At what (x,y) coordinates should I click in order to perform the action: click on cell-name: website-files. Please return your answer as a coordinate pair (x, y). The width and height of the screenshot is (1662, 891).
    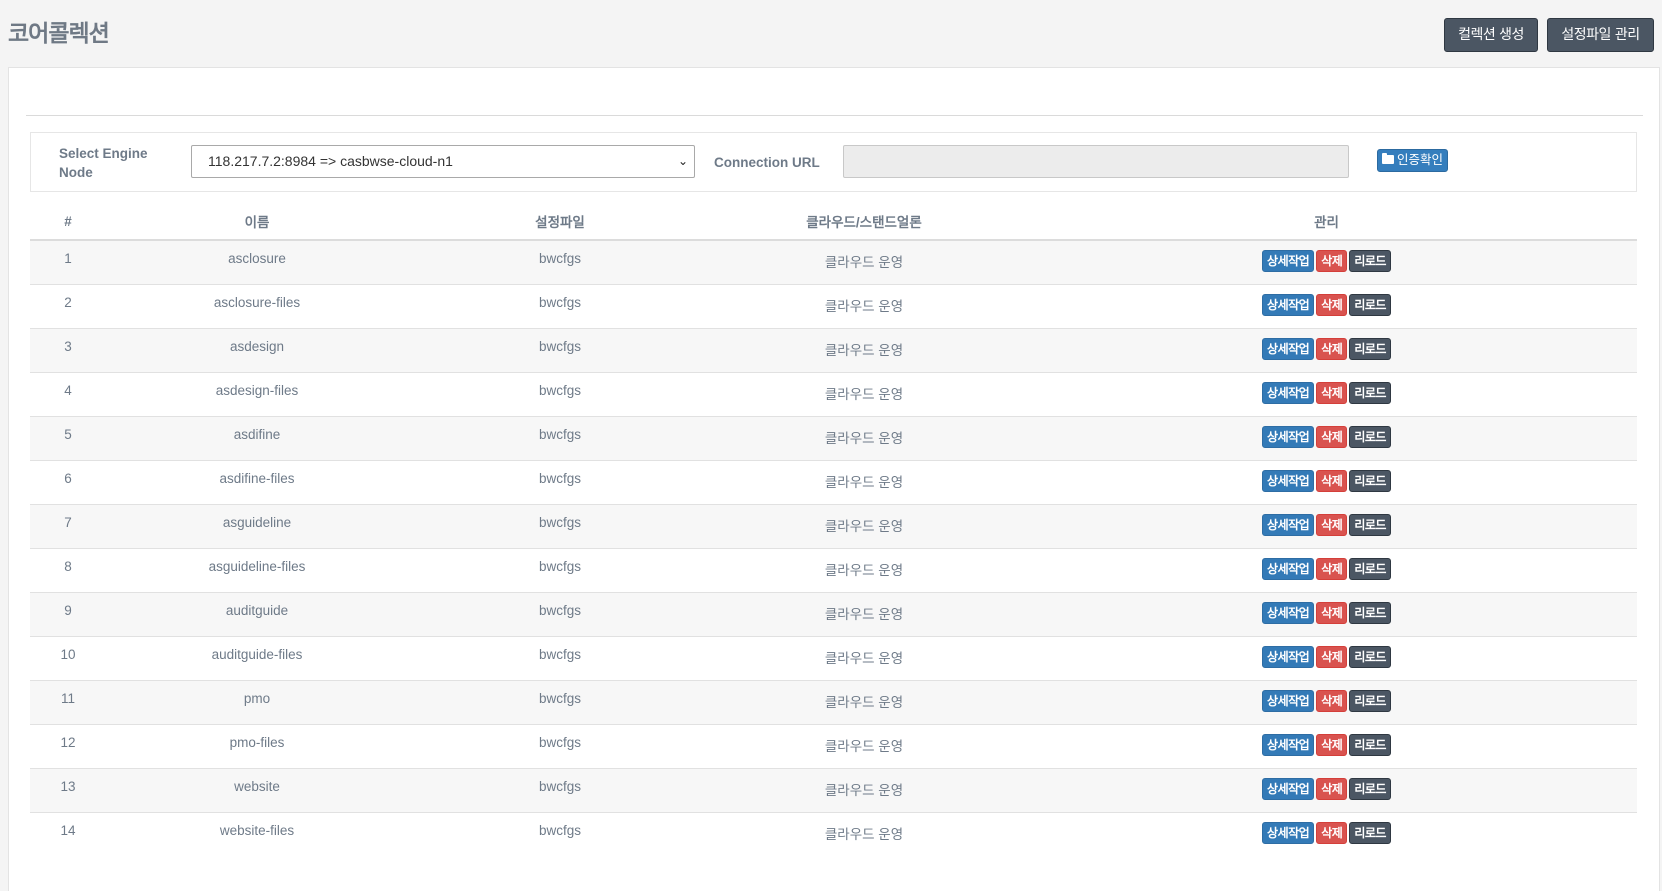
    Looking at the image, I should click on (257, 833).